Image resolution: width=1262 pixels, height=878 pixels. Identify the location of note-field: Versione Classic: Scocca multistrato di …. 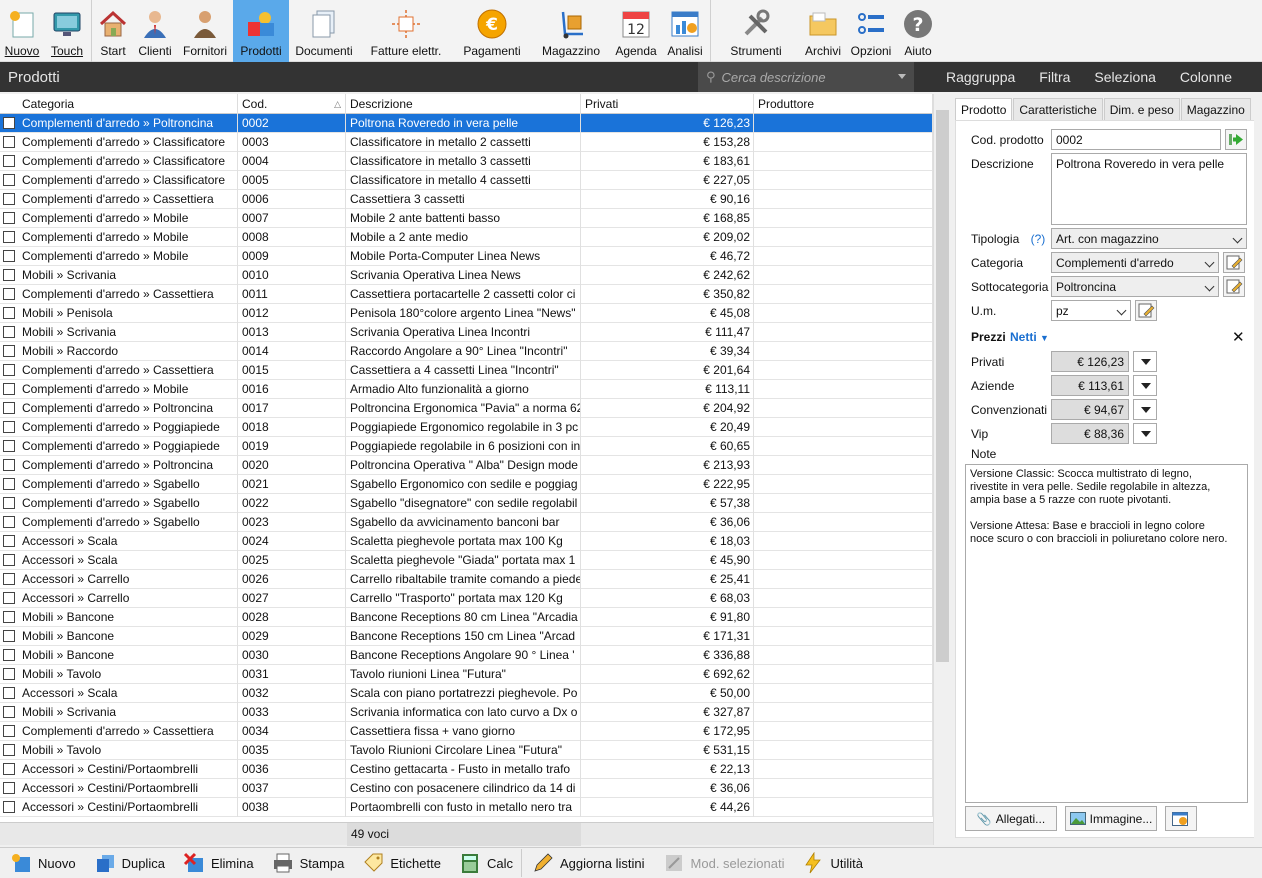
(1106, 633).